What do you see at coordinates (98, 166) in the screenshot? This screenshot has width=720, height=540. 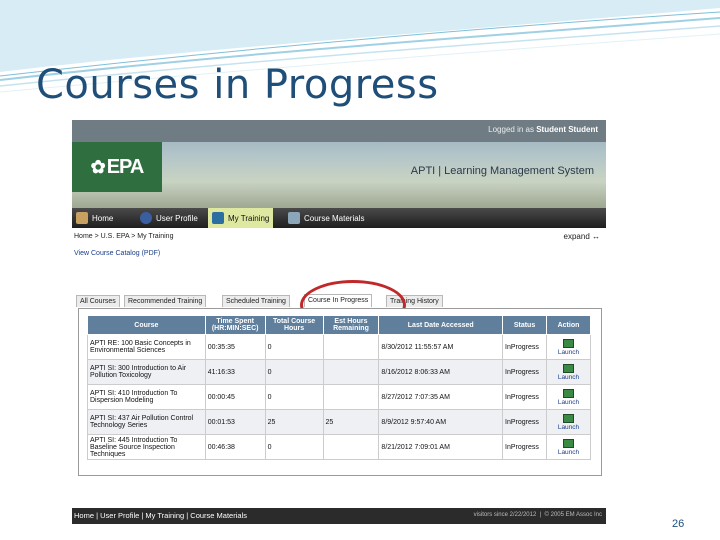 I see `epa-flower-icon: ✿` at bounding box center [98, 166].